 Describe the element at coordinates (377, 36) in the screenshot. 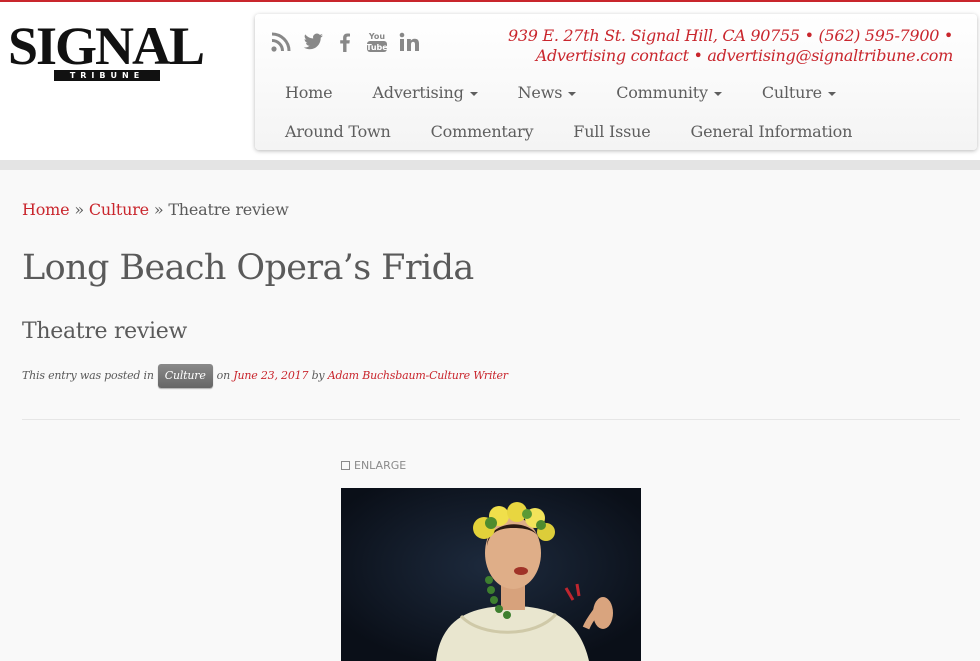

I see `svg-text: You` at that location.